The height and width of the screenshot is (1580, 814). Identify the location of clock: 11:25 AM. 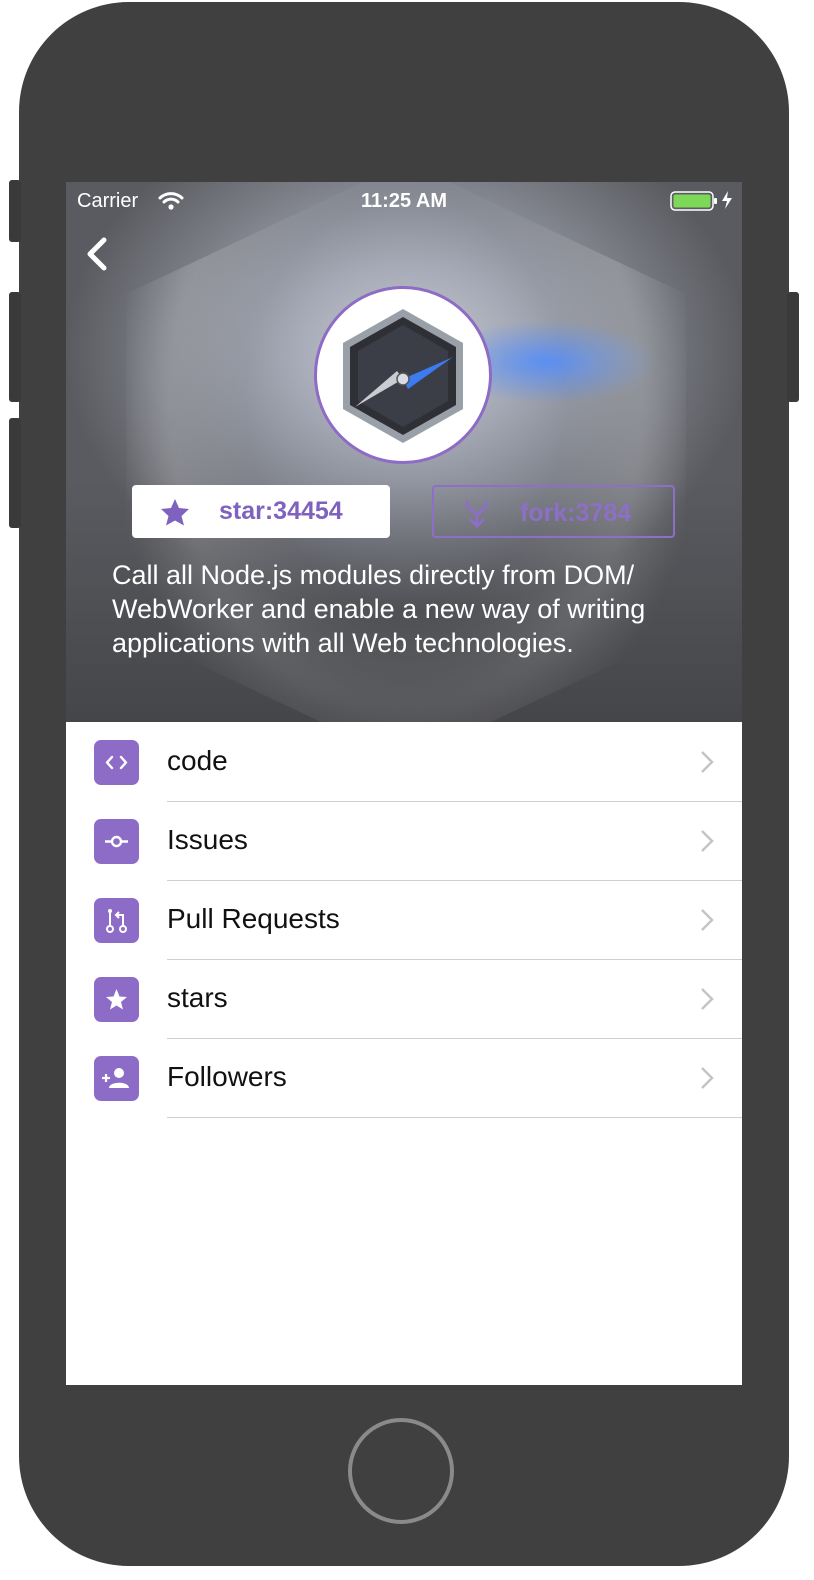
(404, 201).